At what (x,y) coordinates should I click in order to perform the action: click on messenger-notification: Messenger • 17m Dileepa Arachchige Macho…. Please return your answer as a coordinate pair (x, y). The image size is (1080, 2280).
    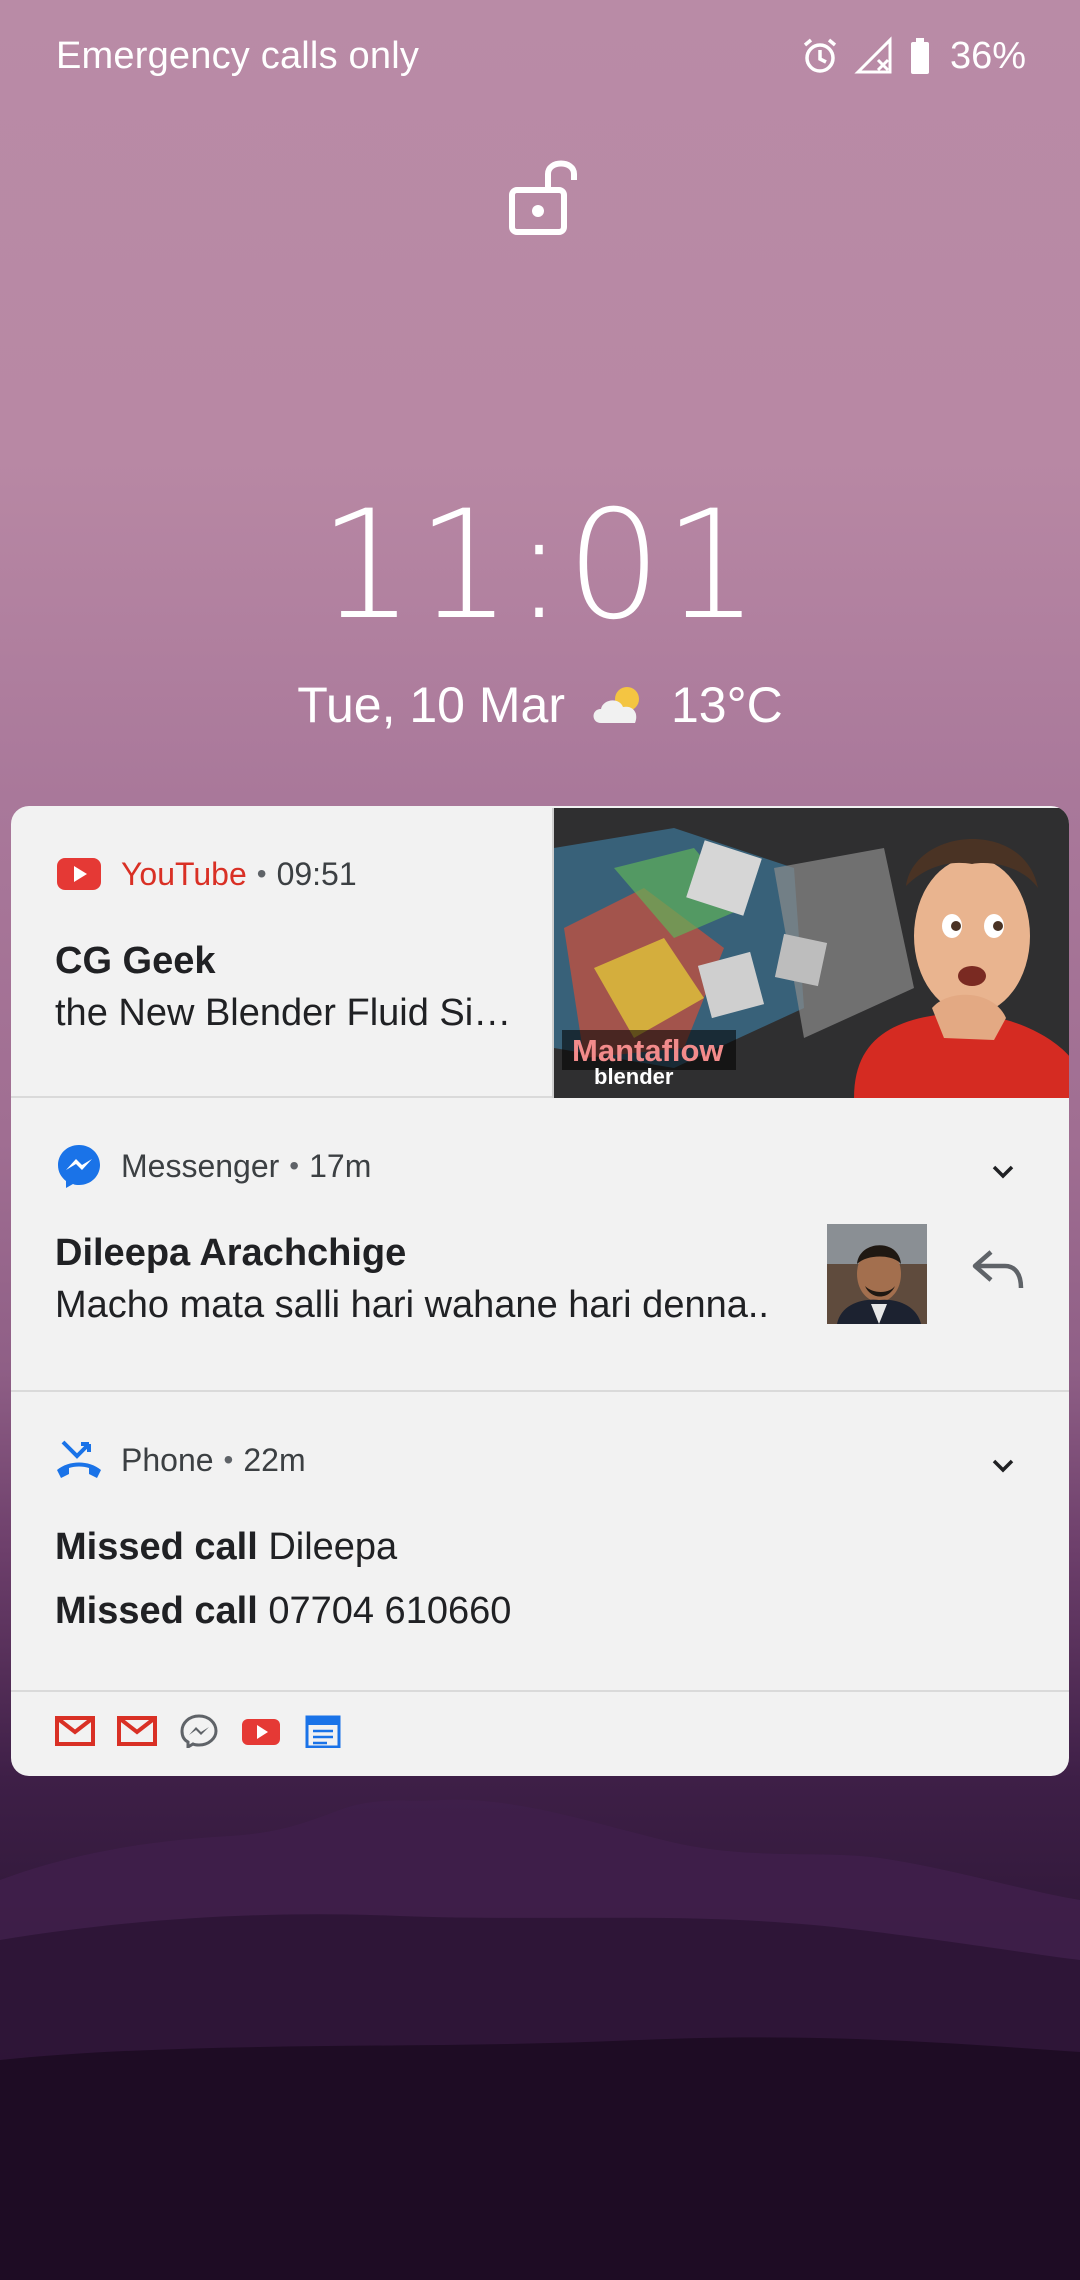
    Looking at the image, I should click on (540, 1245).